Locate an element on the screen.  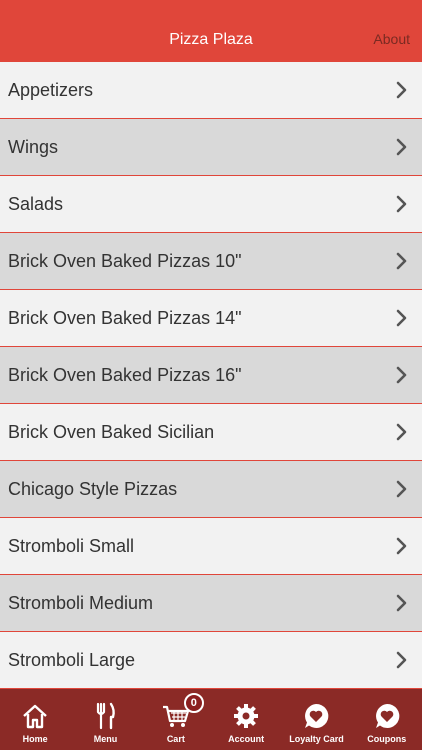
menu-item-sicilian: Brick Oven Baked Sicilian is located at coordinates (211, 432).